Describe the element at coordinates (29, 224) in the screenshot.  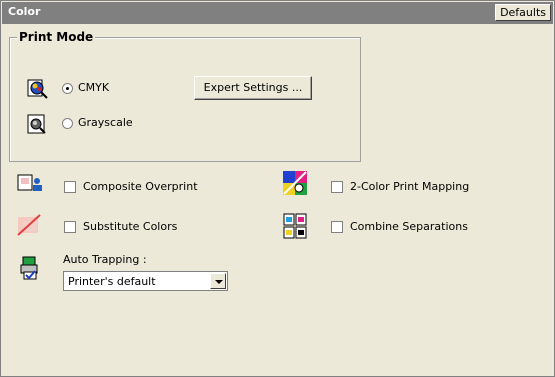
I see `substitute-colors-icon` at that location.